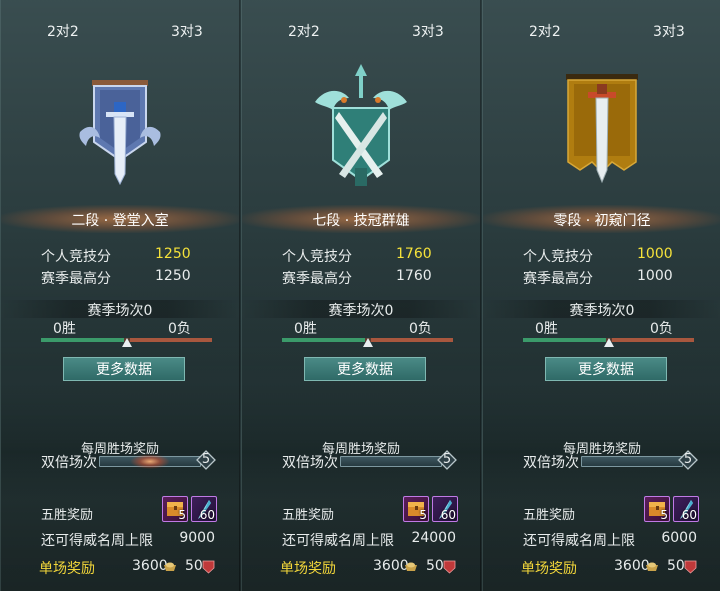 Image resolution: width=720 pixels, height=591 pixels. Describe the element at coordinates (361, 125) in the screenshot. I see `crossed-swords-crest-emblem-icon` at that location.